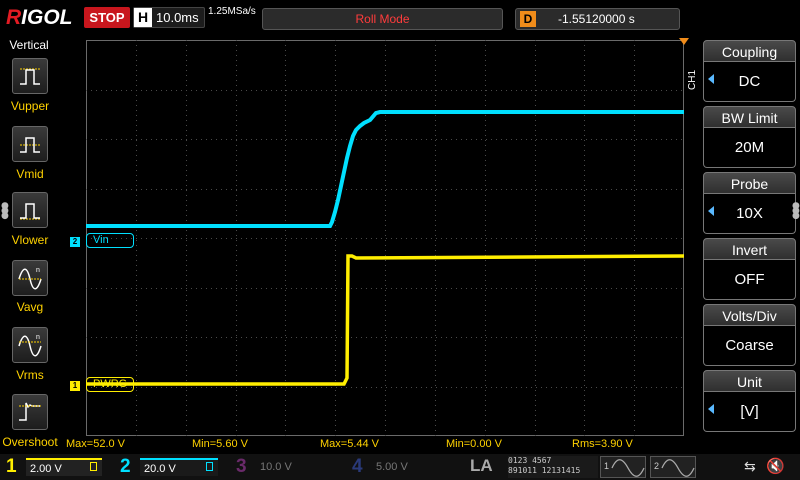 Image resolution: width=800 pixels, height=480 pixels. I want to click on overshoot-label: Overshoot, so click(30, 442).